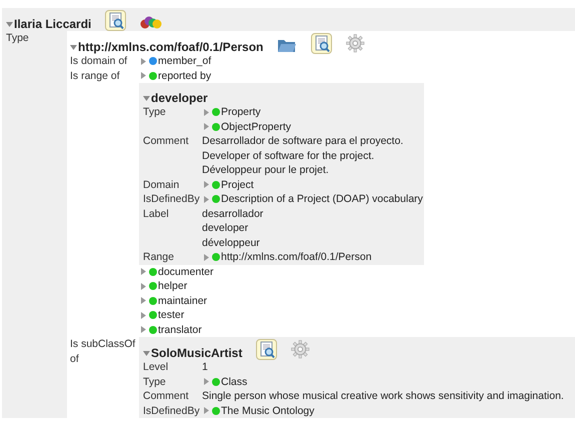 Image resolution: width=575 pixels, height=441 pixels. What do you see at coordinates (183, 300) in the screenshot?
I see `resource-link: maintainer` at bounding box center [183, 300].